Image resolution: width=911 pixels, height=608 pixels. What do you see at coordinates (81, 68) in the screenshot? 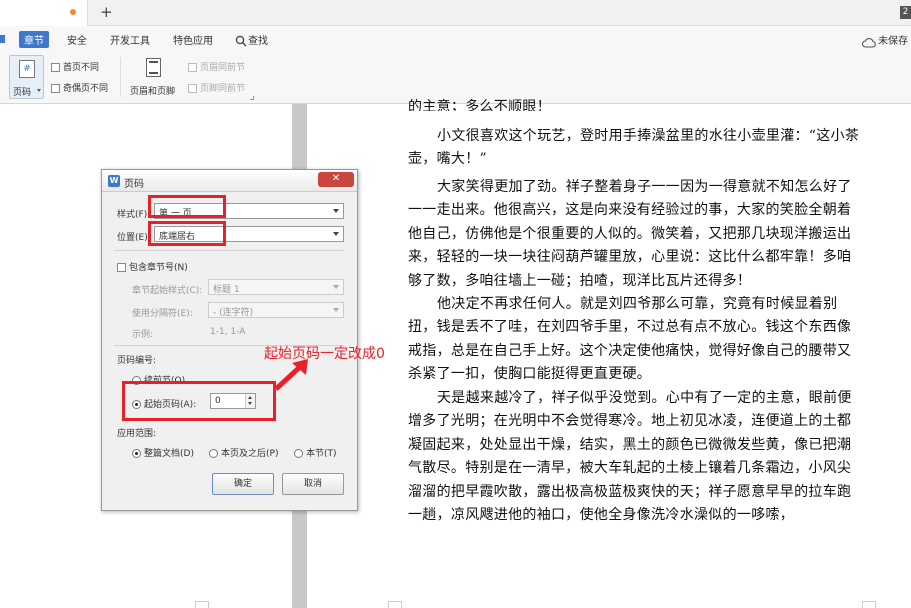
I see `first-page-diff-label: 首页不同` at bounding box center [81, 68].